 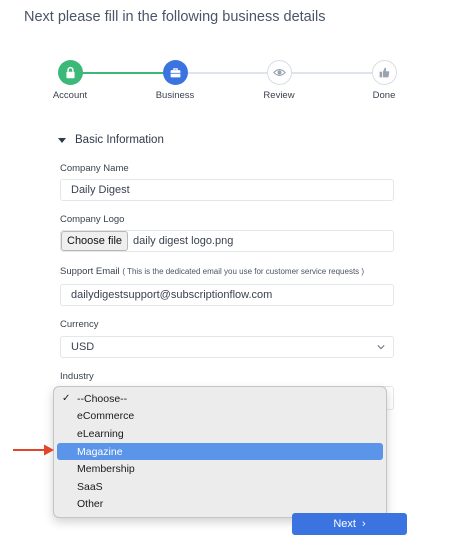 I want to click on chevron-down-icon, so click(x=381, y=347).